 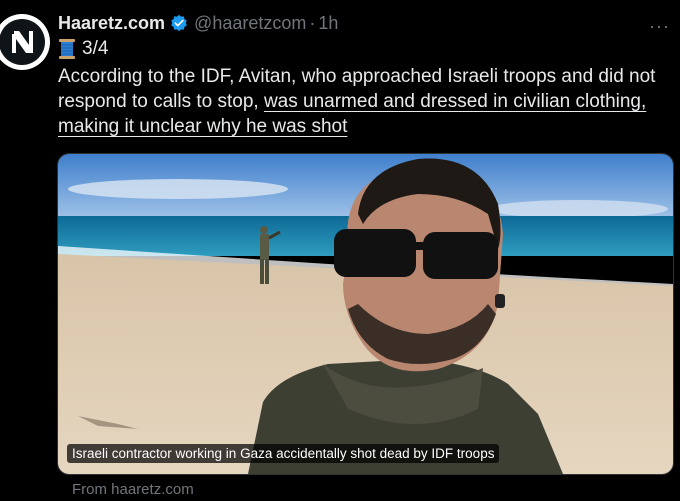 I want to click on tweet-header: Haaretz.com @haaretzcom · 1h ···, so click(x=369, y=24).